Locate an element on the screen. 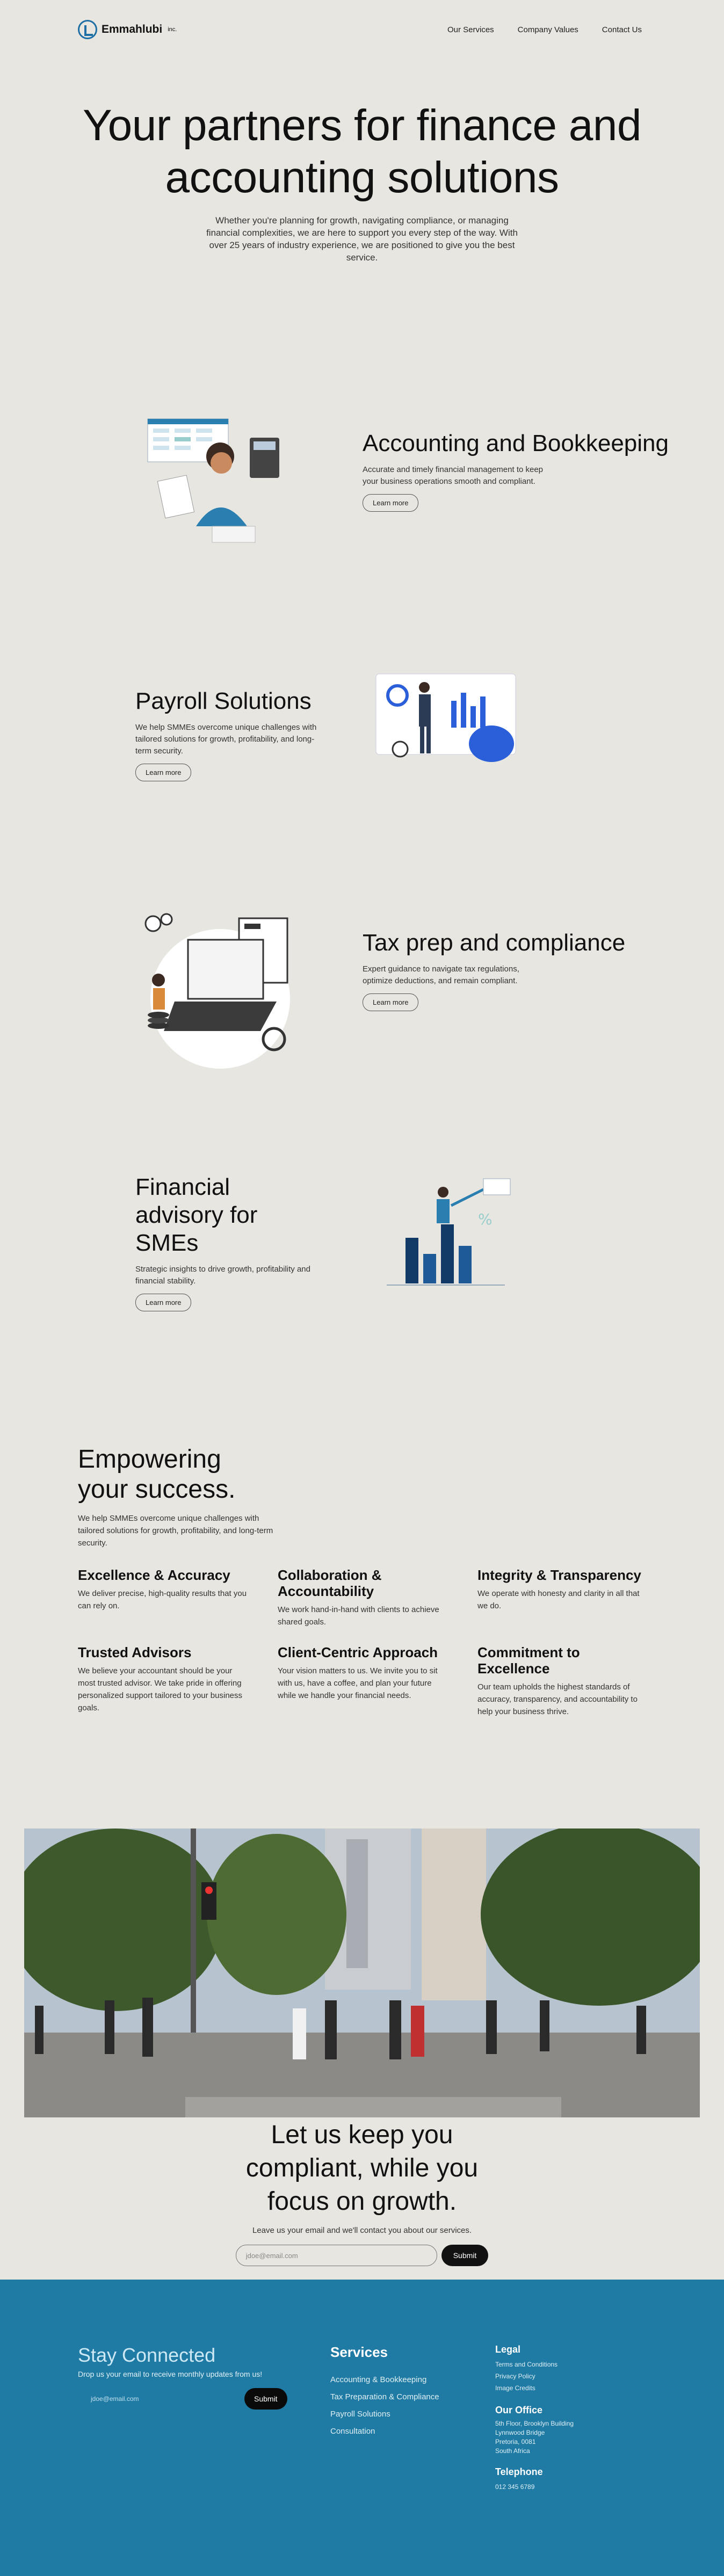 Image resolution: width=724 pixels, height=2576 pixels. footer-legal-link: Privacy Policy is located at coordinates (534, 2376).